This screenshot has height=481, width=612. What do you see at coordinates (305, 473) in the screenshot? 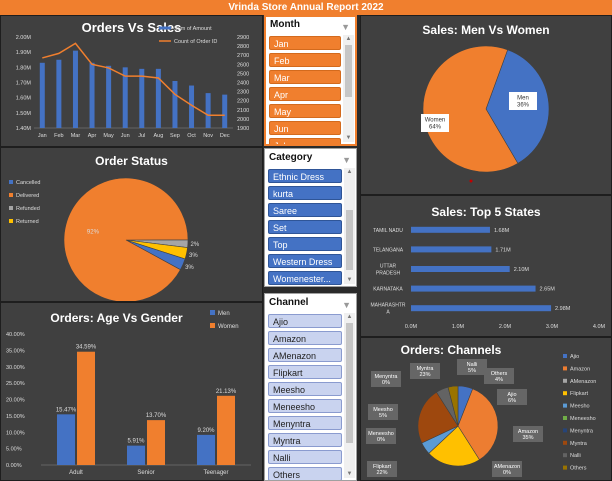
I see `channel-item: Others` at bounding box center [305, 473].